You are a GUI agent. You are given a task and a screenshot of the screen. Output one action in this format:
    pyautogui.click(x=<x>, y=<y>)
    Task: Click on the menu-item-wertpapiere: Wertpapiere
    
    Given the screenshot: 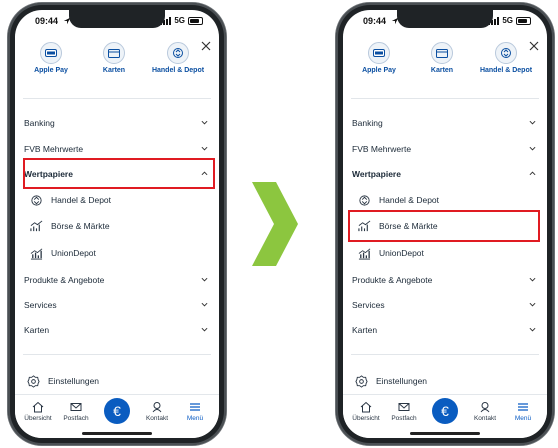 What is the action you would take?
    pyautogui.click(x=445, y=174)
    